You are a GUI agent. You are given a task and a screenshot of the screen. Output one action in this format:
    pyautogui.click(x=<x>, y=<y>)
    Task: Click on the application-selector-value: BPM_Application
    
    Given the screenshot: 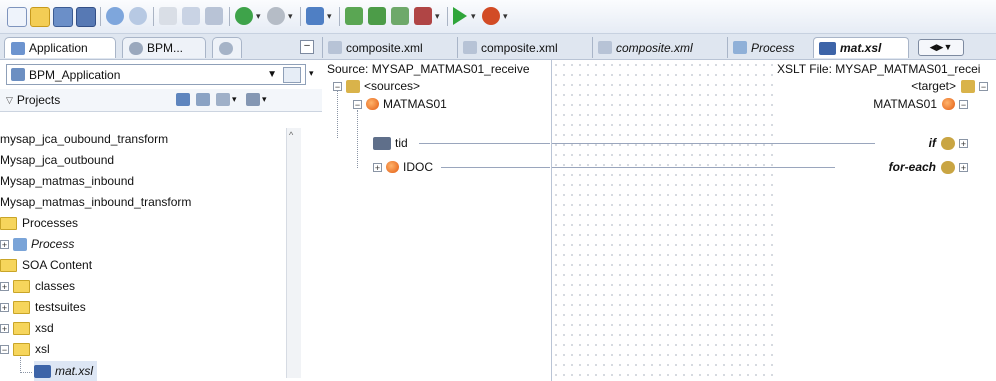 What is the action you would take?
    pyautogui.click(x=75, y=74)
    